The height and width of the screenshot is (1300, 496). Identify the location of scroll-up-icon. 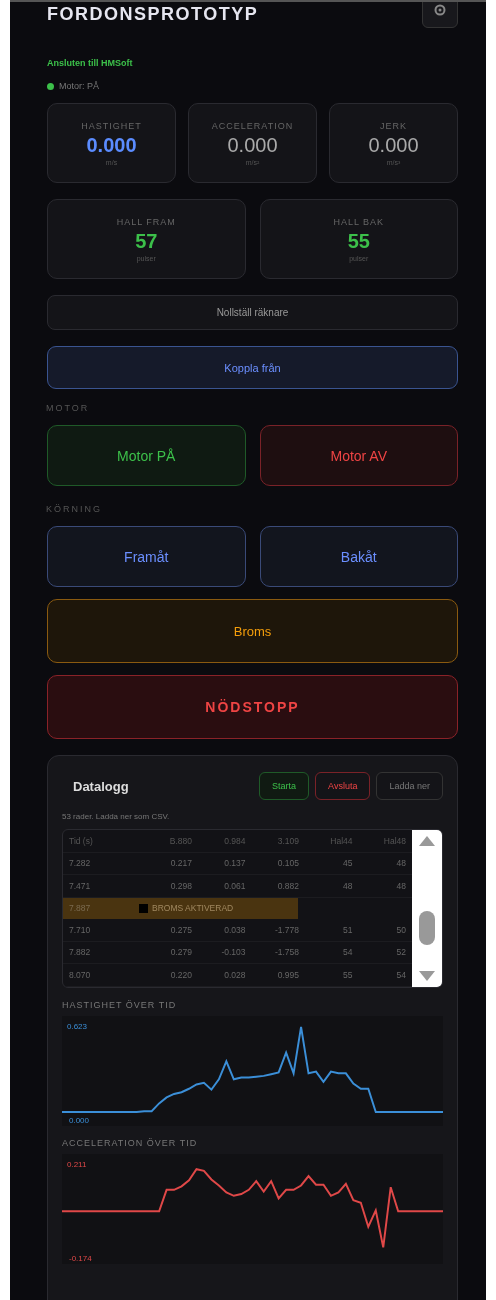
(427, 841).